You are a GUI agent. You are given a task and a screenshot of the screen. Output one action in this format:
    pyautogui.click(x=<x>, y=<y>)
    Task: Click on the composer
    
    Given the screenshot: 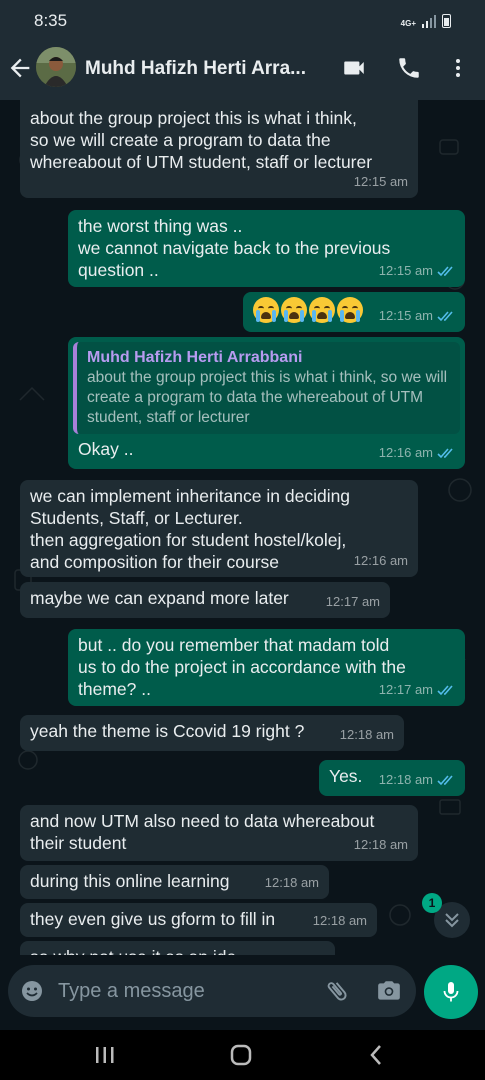 What is the action you would take?
    pyautogui.click(x=242, y=992)
    